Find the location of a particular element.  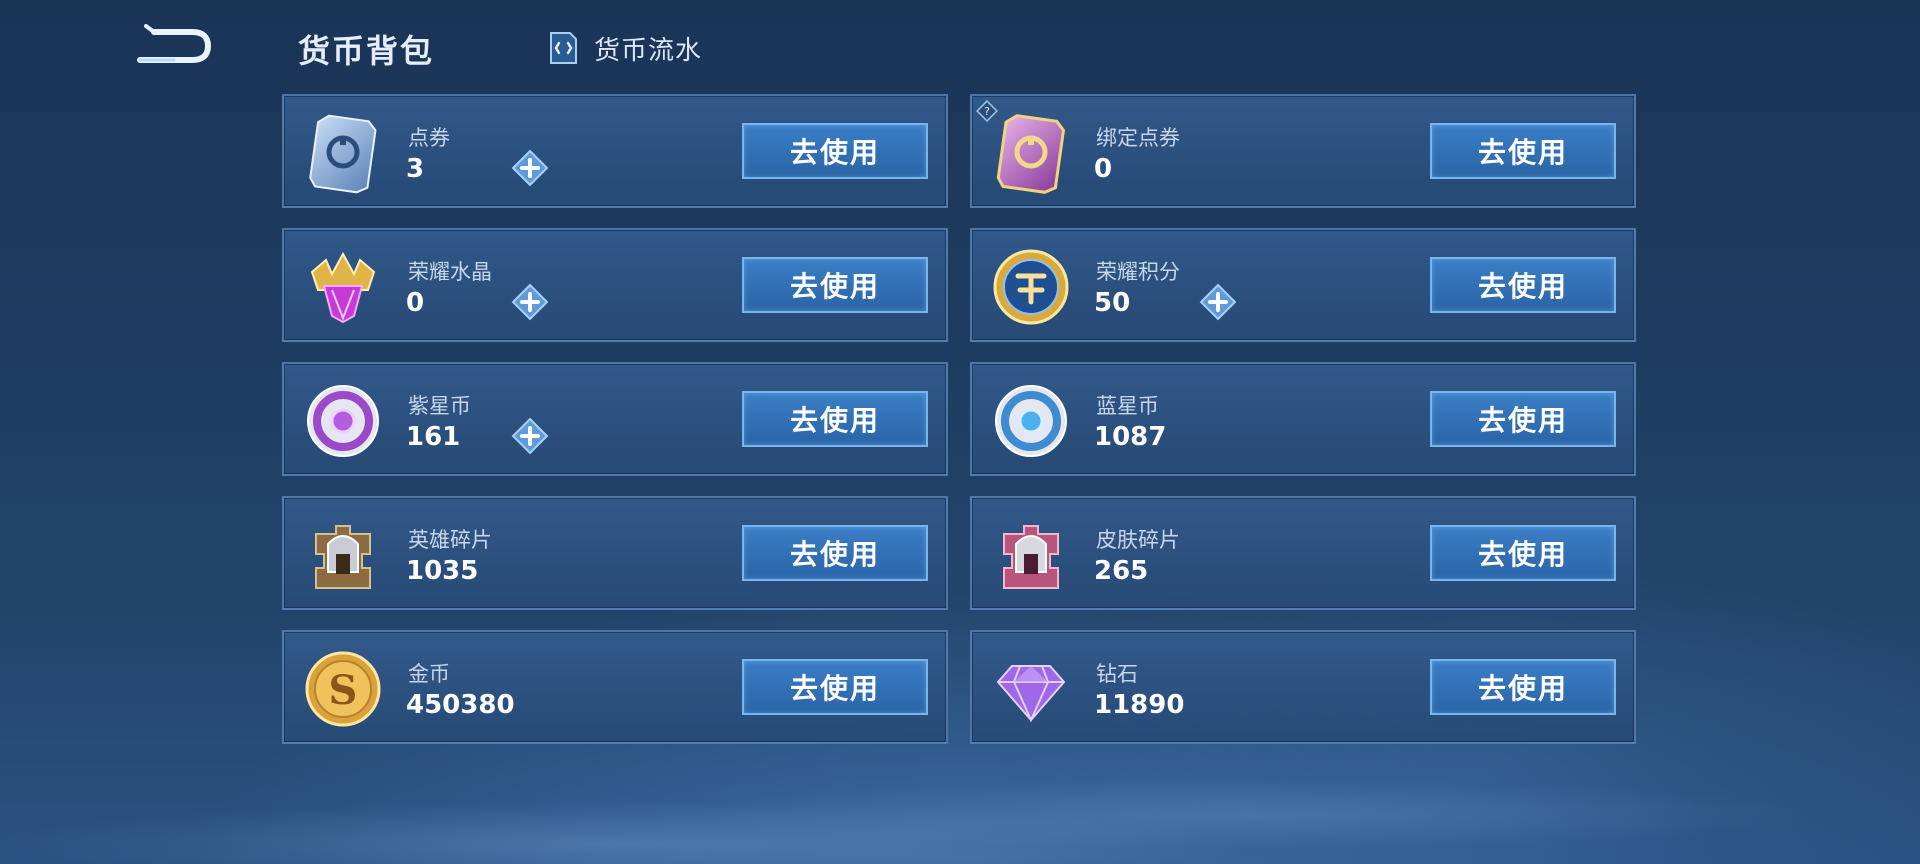

currency-name: 荣耀积分 is located at coordinates (1138, 272).